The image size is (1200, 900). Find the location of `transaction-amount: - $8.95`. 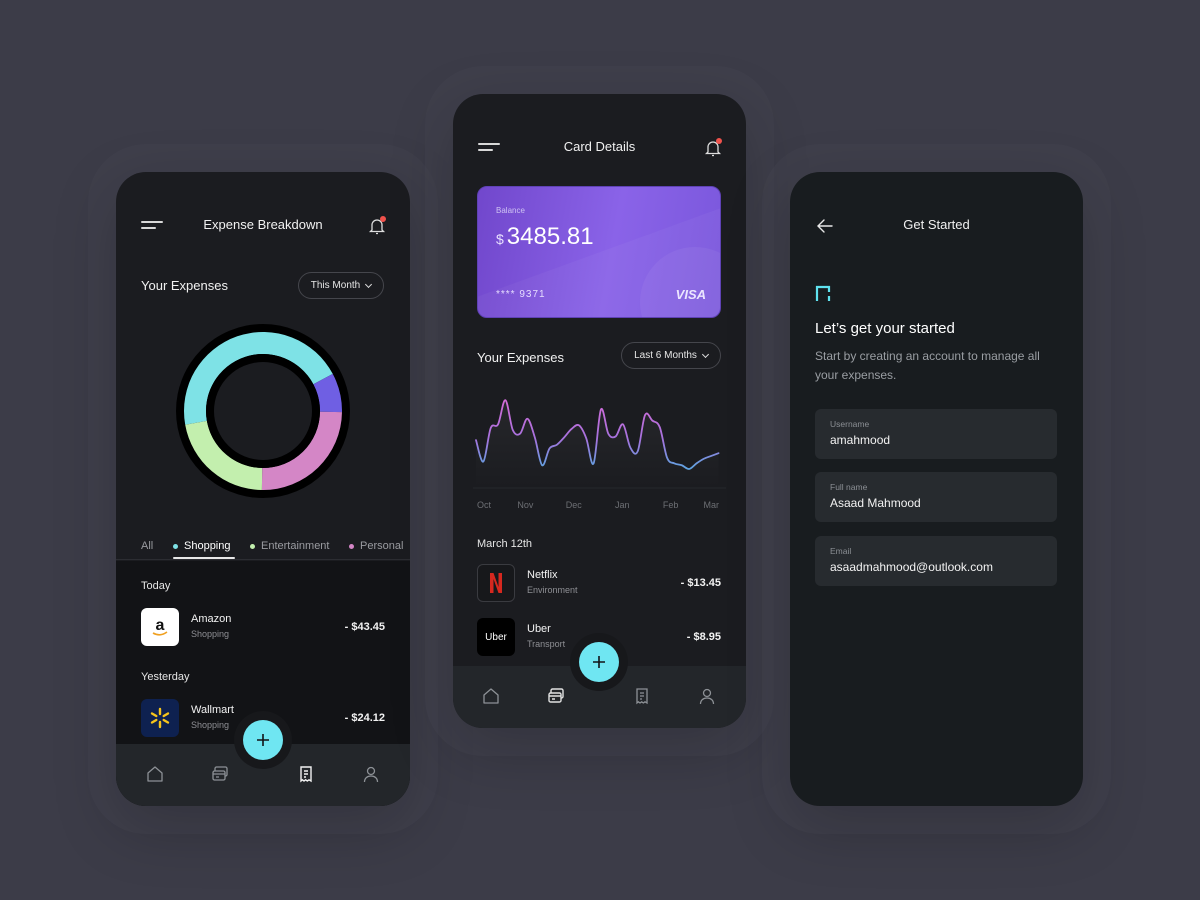

transaction-amount: - $8.95 is located at coordinates (703, 637).